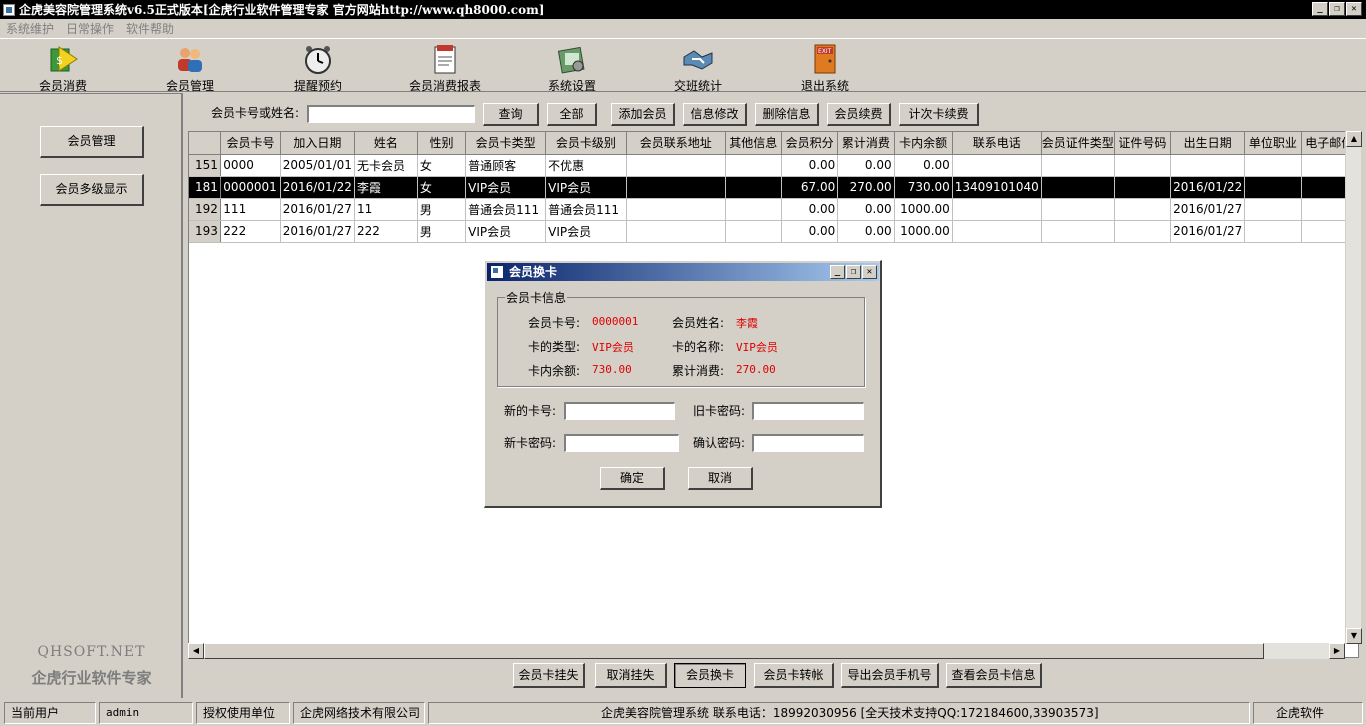 Image resolution: width=1366 pixels, height=726 pixels. Describe the element at coordinates (997, 143) in the screenshot. I see `col-header: 联系电话` at that location.